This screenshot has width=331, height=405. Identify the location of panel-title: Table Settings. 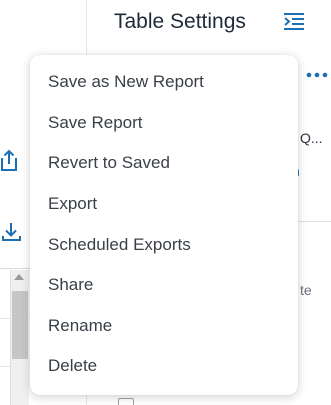
(180, 21).